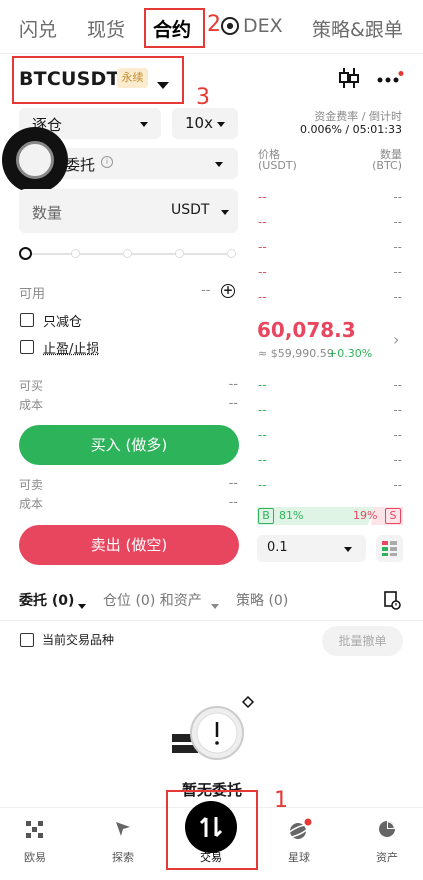  Describe the element at coordinates (262, 600) in the screenshot. I see `tab-strategy: 策略 (0)` at that location.